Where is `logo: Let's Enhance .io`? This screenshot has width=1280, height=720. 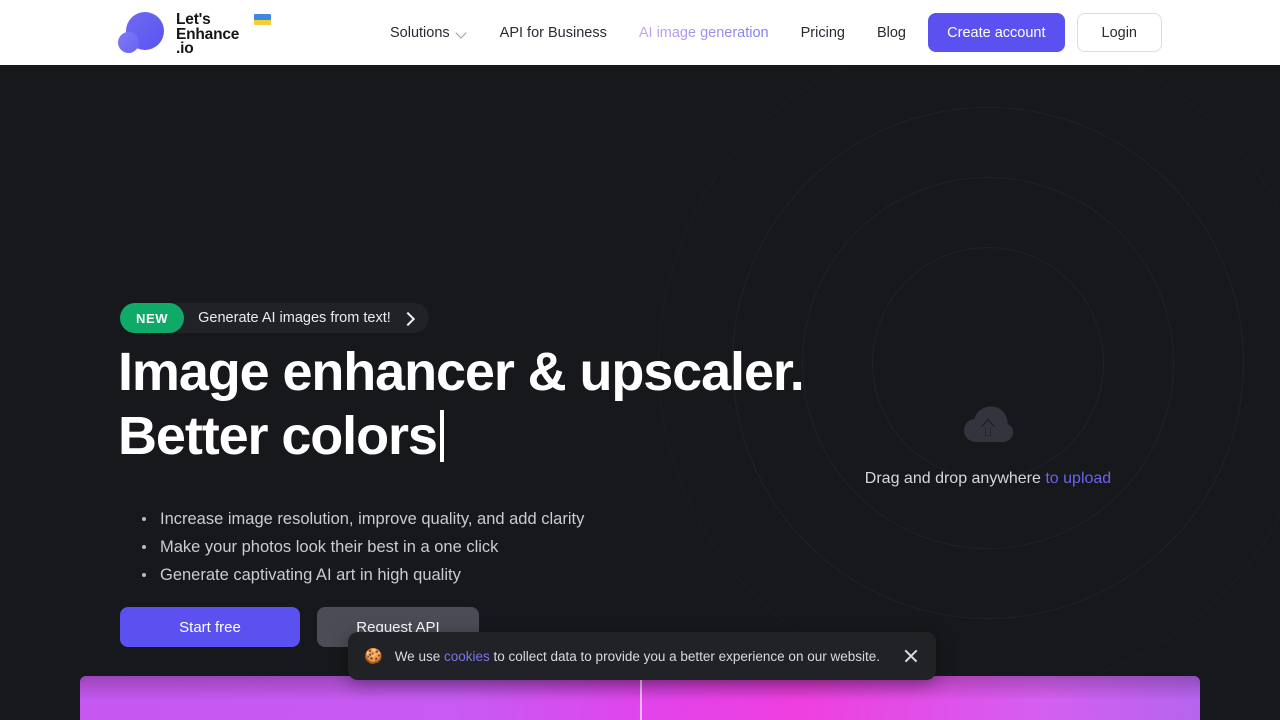 logo: Let's Enhance .io is located at coordinates (194, 33).